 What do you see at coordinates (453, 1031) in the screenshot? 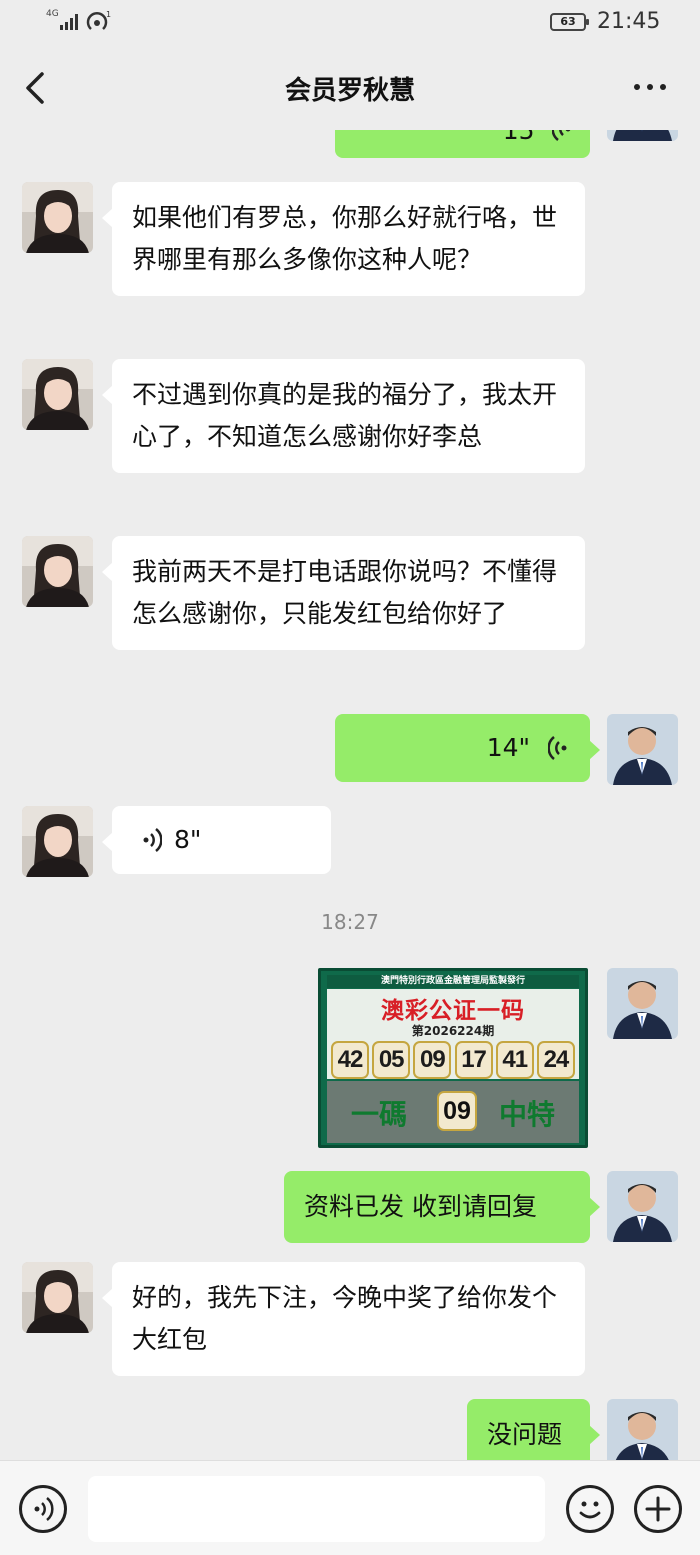
I see `card-period: 第2026224期` at bounding box center [453, 1031].